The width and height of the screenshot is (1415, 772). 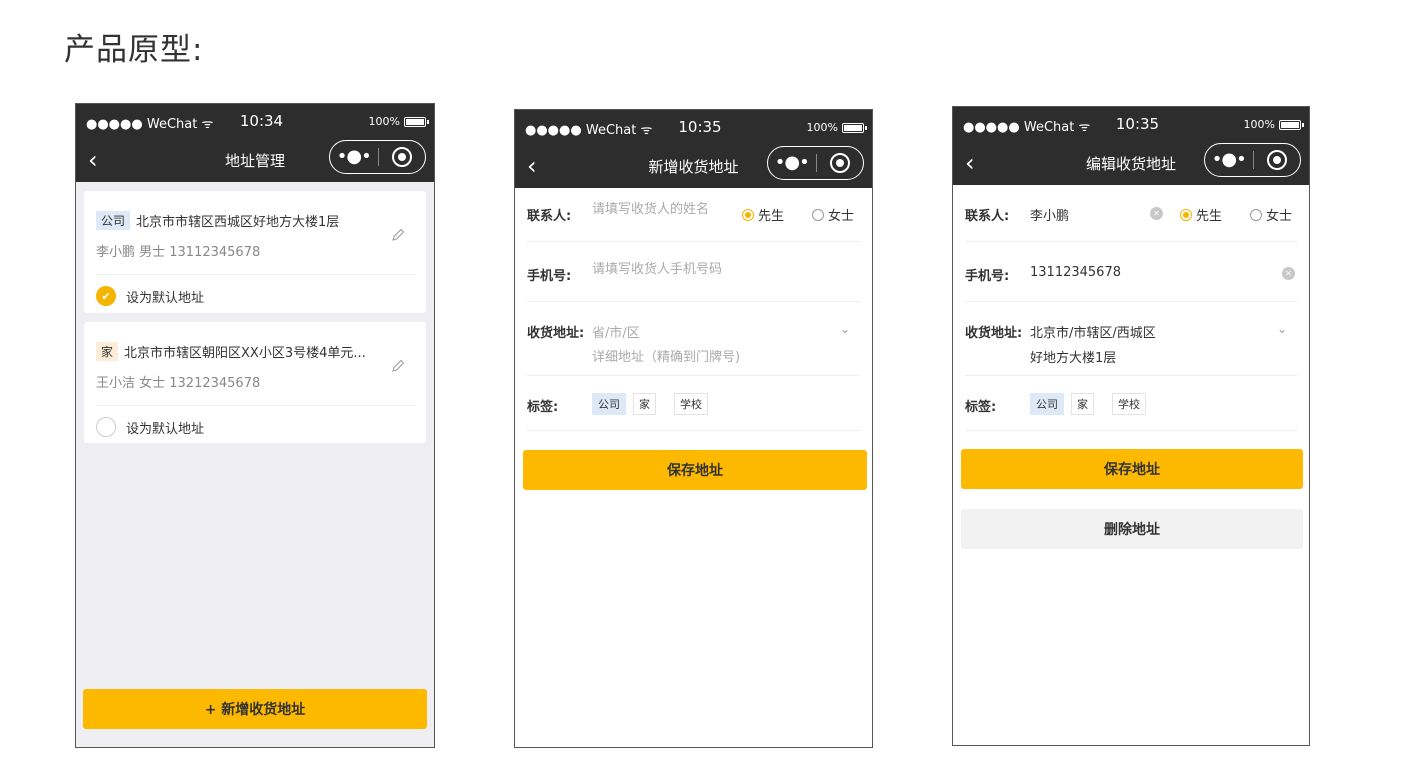 What do you see at coordinates (1073, 356) in the screenshot?
I see `detail-address-input: 好地方大楼1层` at bounding box center [1073, 356].